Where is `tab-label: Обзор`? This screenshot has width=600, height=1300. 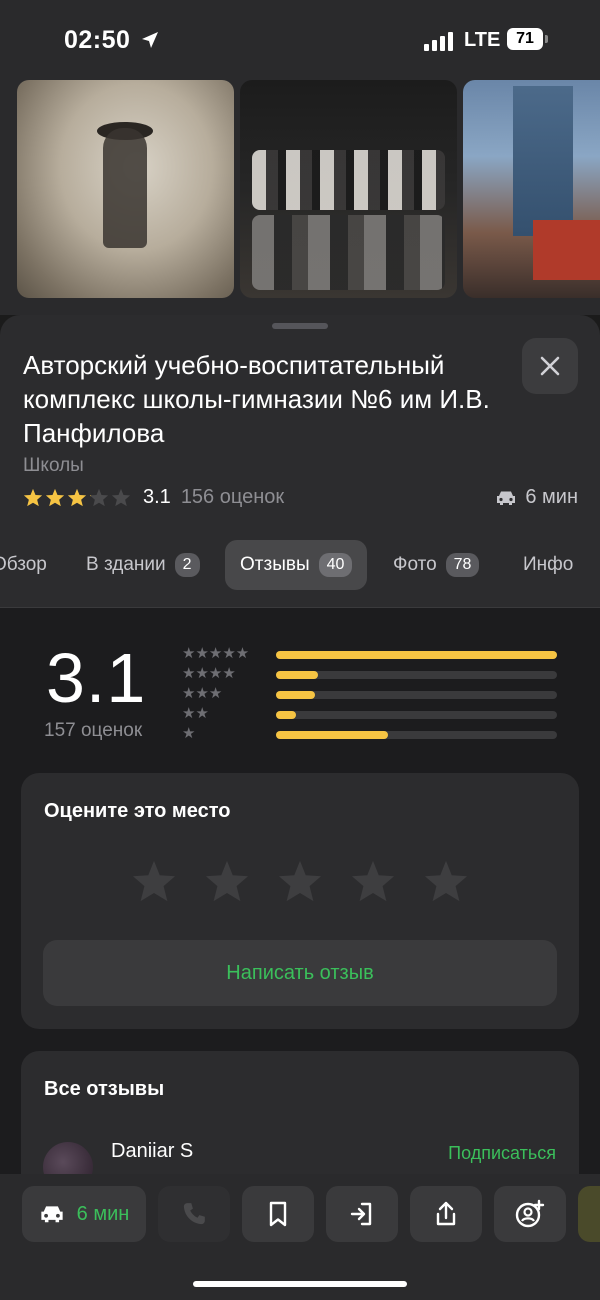 tab-label: Обзор is located at coordinates (23, 564).